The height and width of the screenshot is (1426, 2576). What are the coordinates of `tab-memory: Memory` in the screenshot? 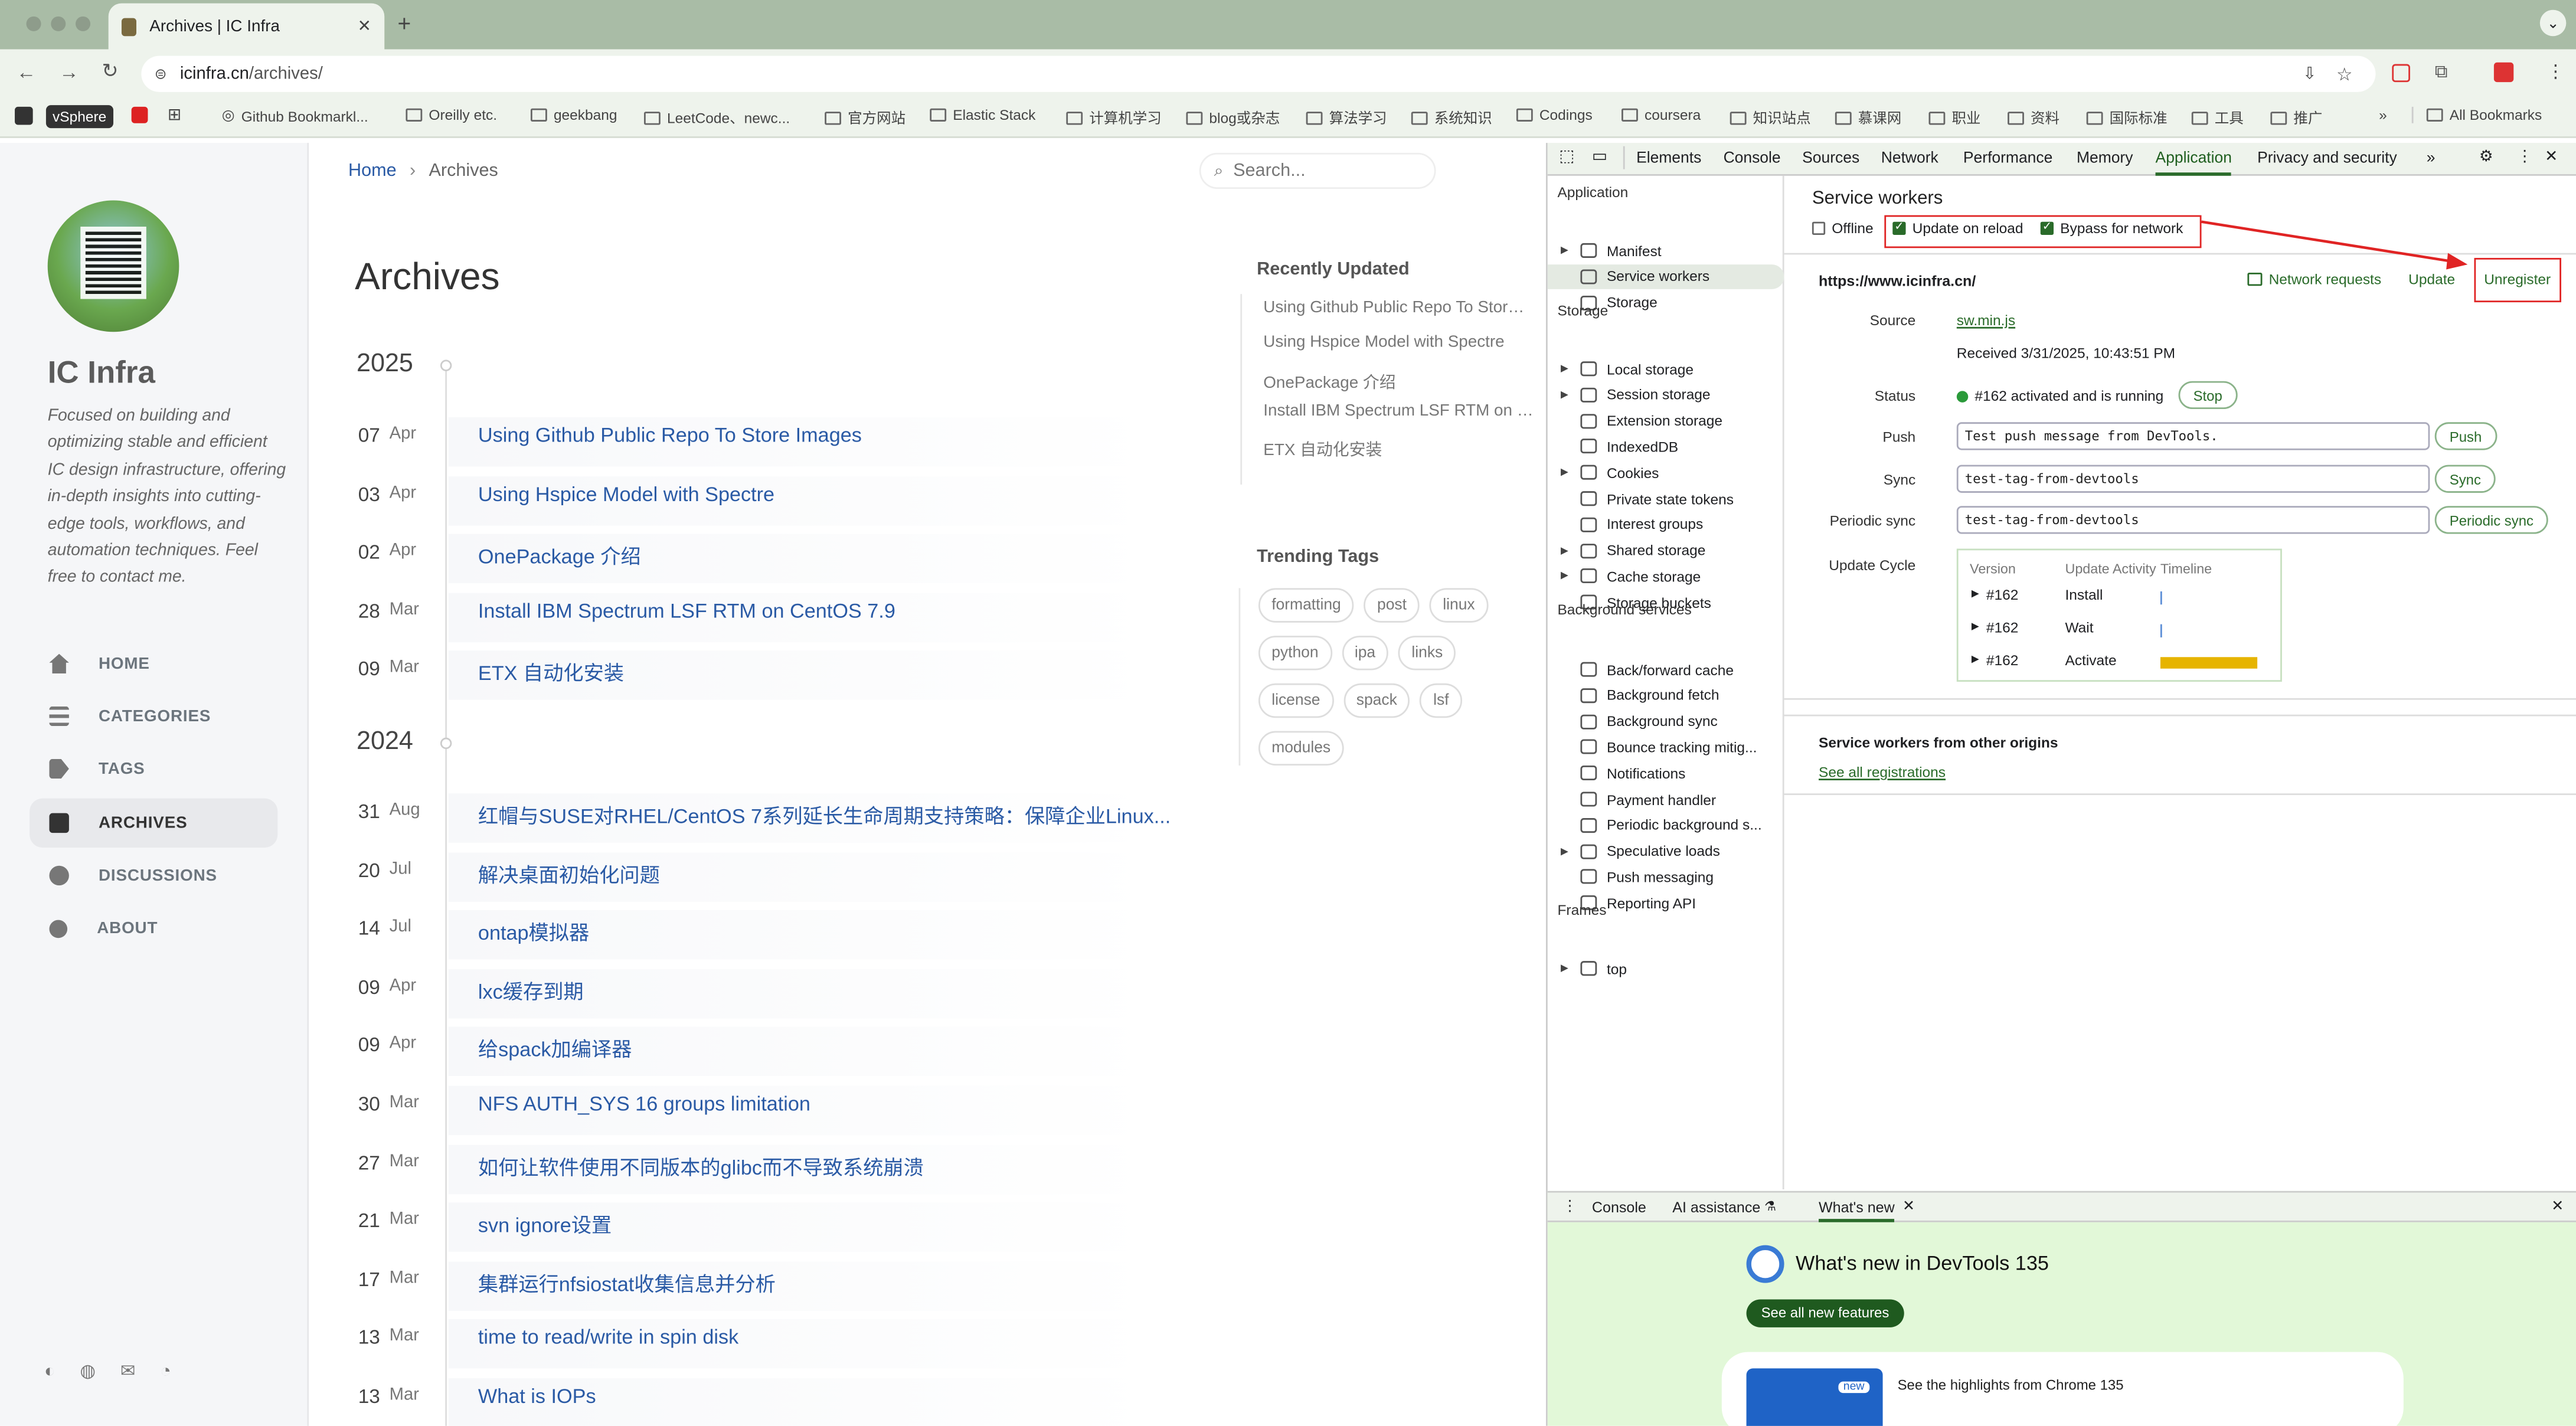 It's located at (2105, 158).